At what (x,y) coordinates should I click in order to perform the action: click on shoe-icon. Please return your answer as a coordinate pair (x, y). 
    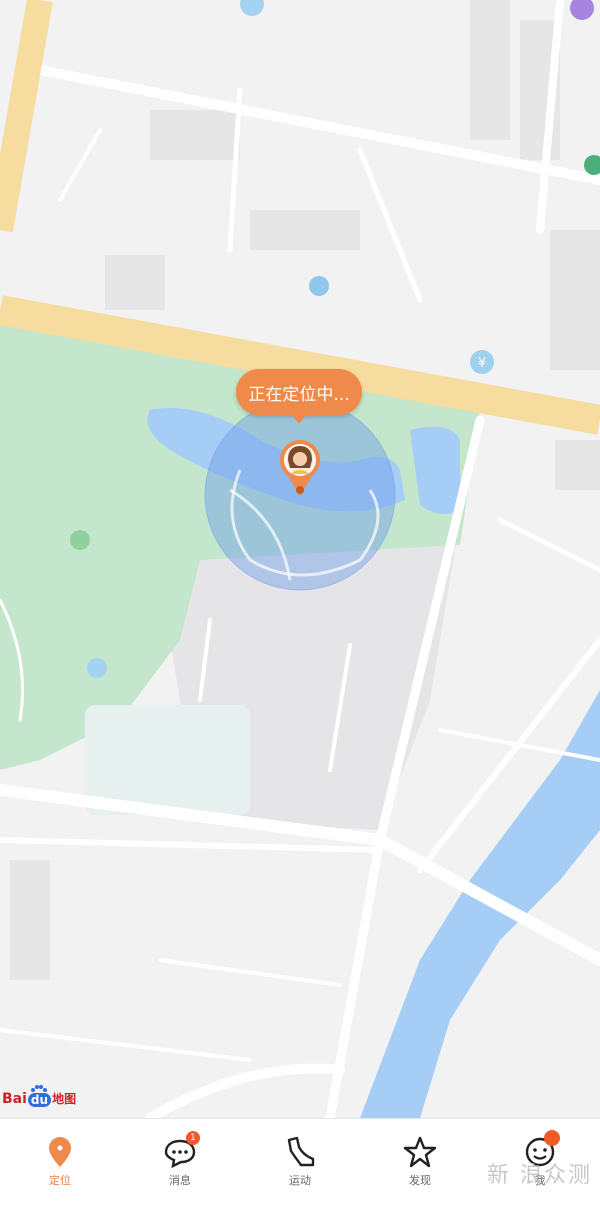
    Looking at the image, I should click on (301, 1151).